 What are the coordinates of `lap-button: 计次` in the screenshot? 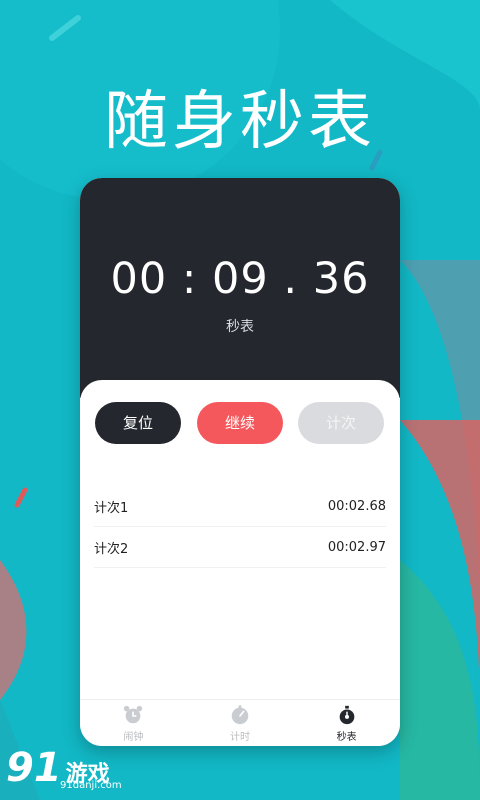 It's located at (341, 423).